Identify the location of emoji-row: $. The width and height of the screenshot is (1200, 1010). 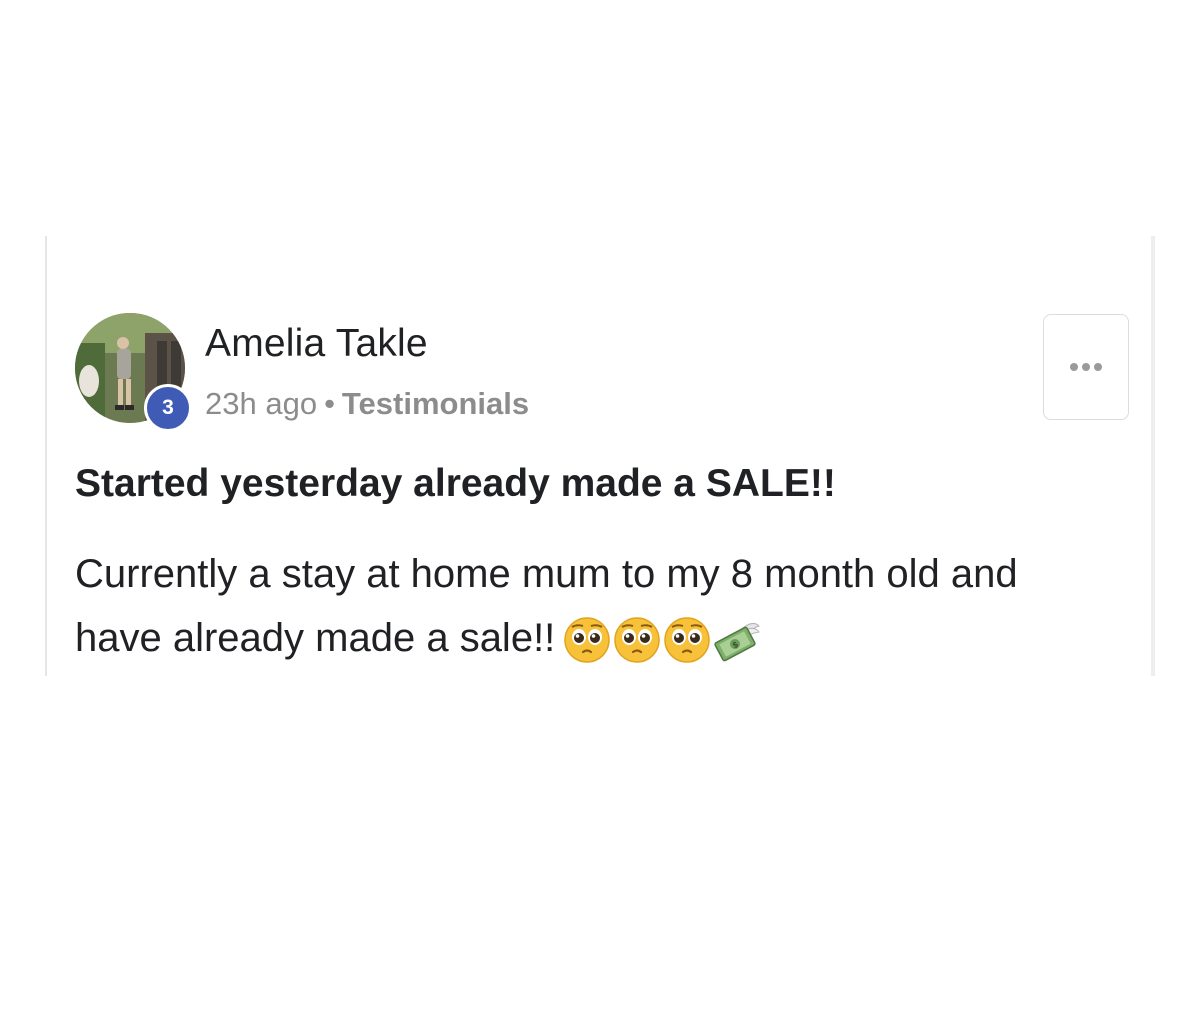
(662, 640).